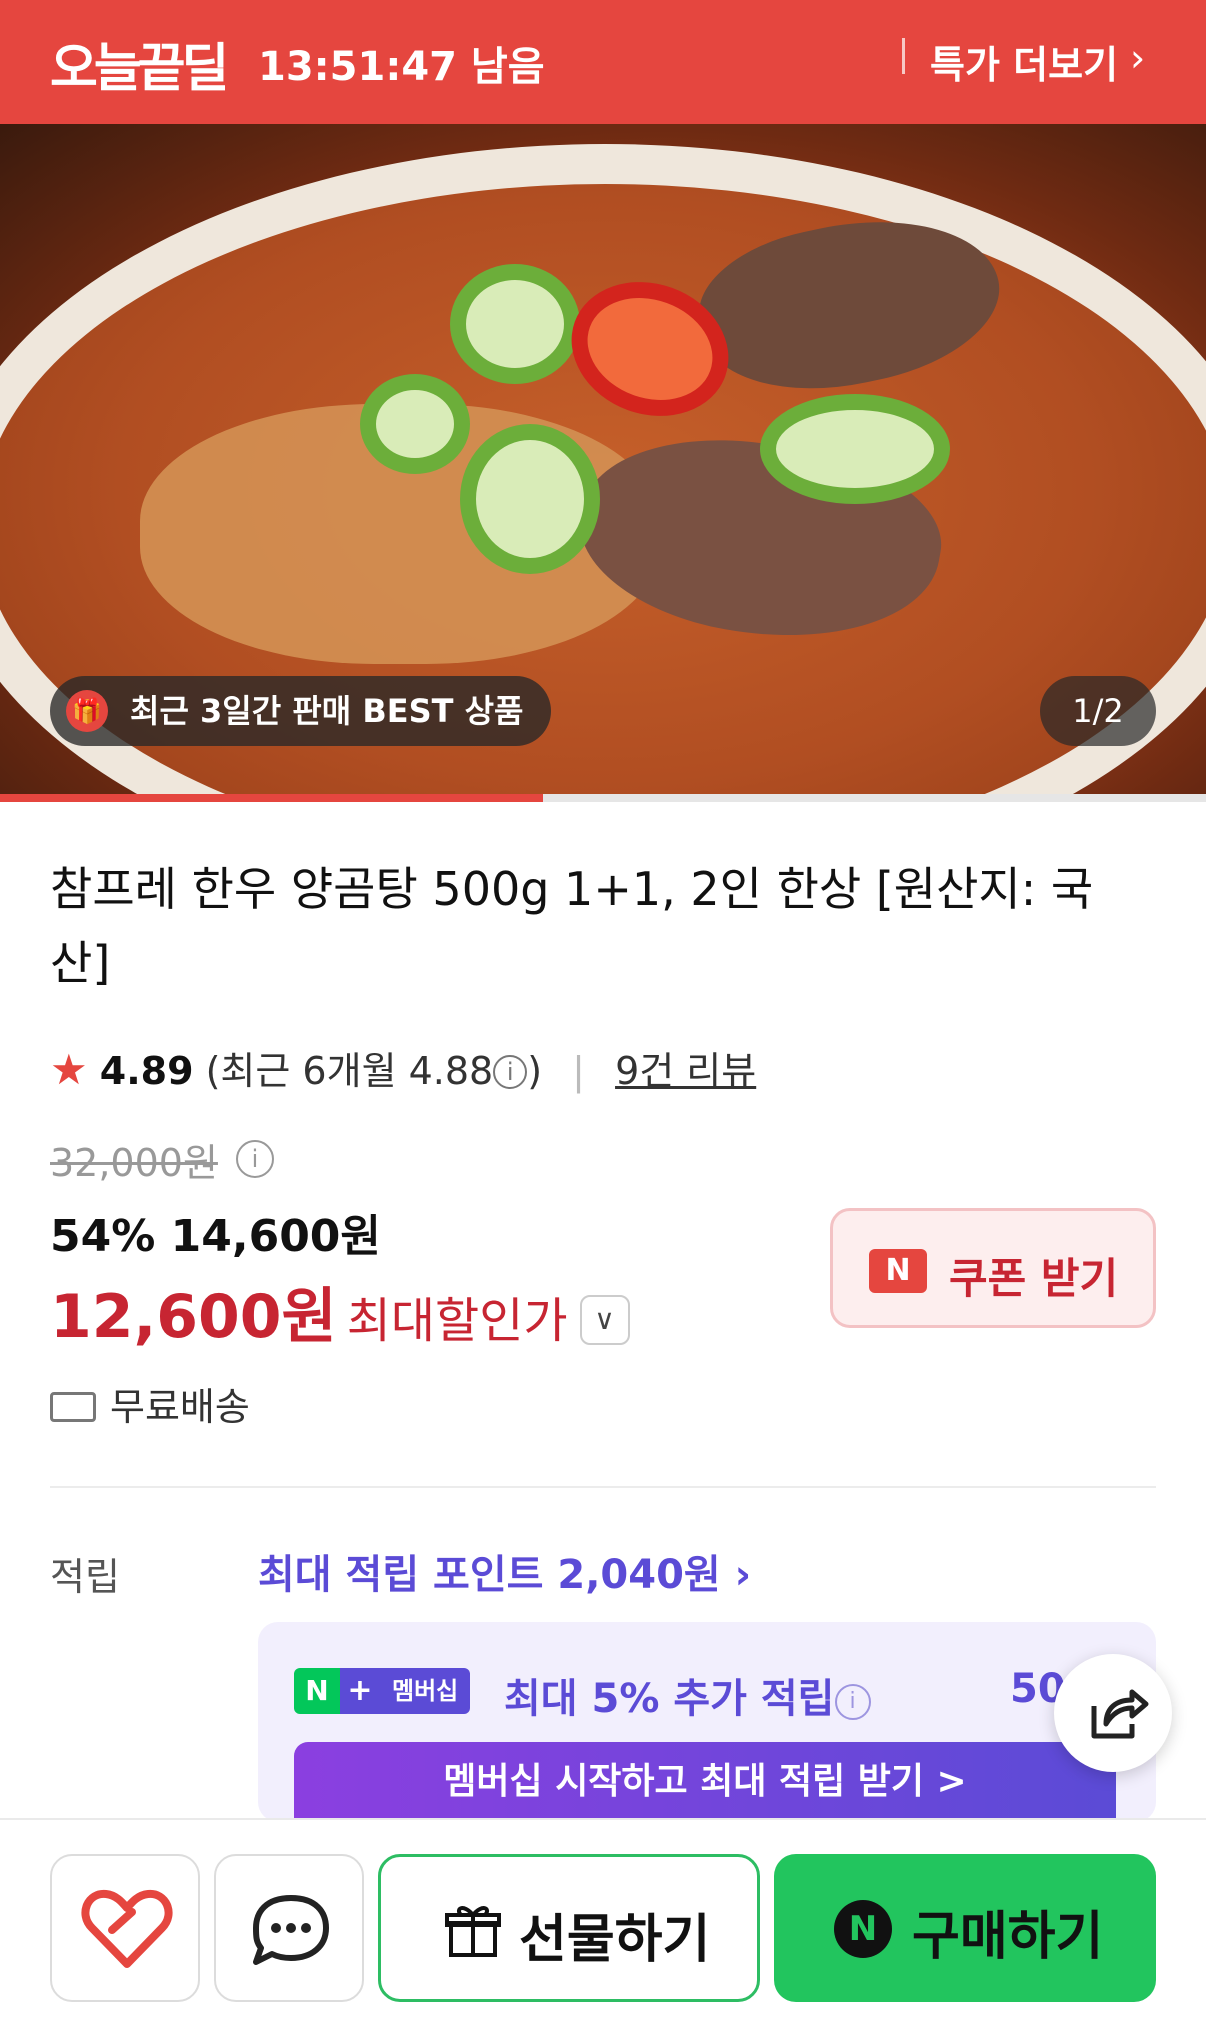  I want to click on wishlist-button, so click(125, 1928).